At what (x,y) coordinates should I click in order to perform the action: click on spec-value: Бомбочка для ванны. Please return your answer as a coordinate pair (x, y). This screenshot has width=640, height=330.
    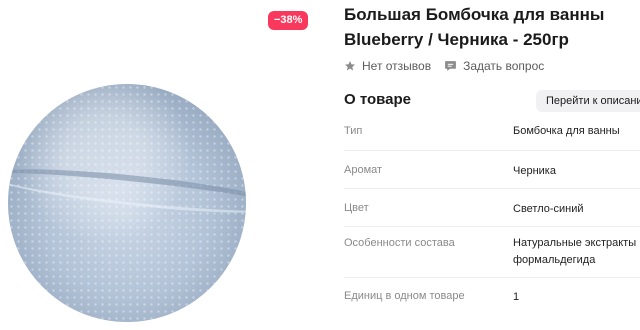
    Looking at the image, I should click on (566, 131).